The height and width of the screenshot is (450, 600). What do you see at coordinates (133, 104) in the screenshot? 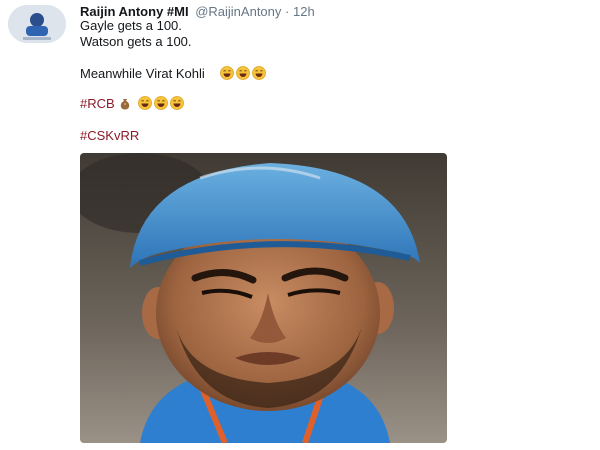
I see `tweet-text-line-4: #RCB` at bounding box center [133, 104].